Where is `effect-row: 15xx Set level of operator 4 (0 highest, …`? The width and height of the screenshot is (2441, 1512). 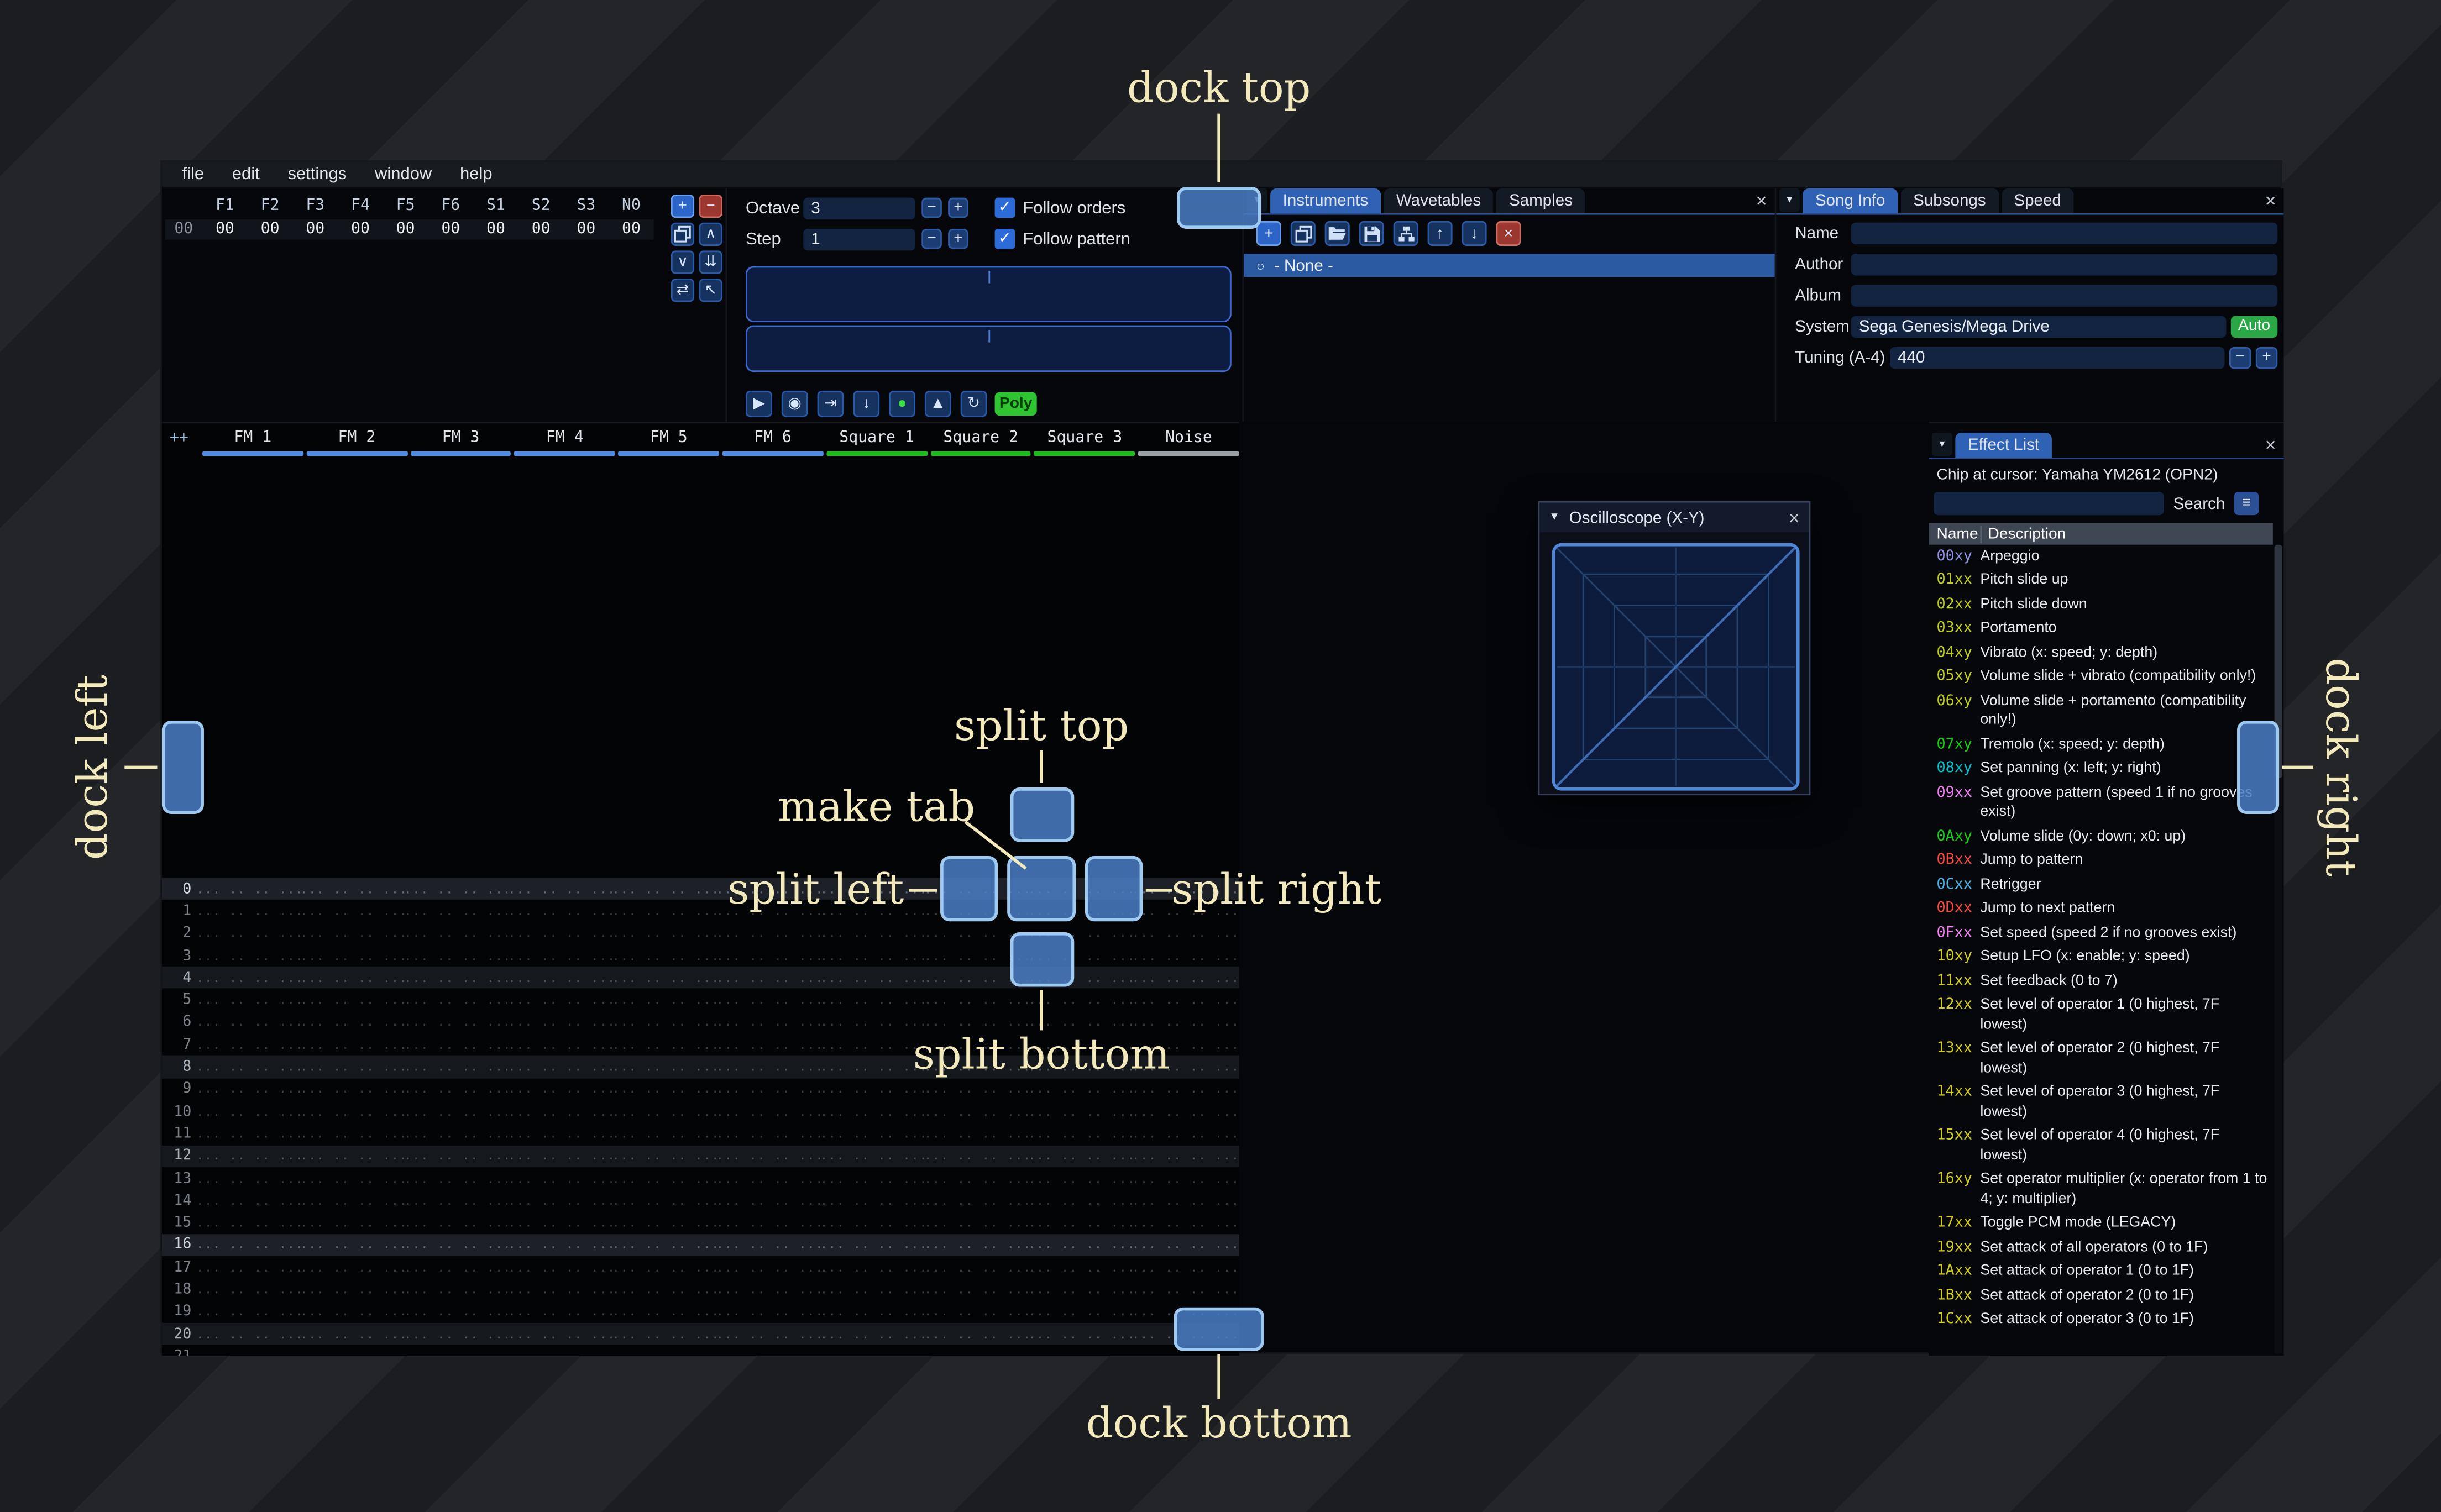
effect-row: 15xx Set level of operator 4 (0 highest, … is located at coordinates (2100, 1147).